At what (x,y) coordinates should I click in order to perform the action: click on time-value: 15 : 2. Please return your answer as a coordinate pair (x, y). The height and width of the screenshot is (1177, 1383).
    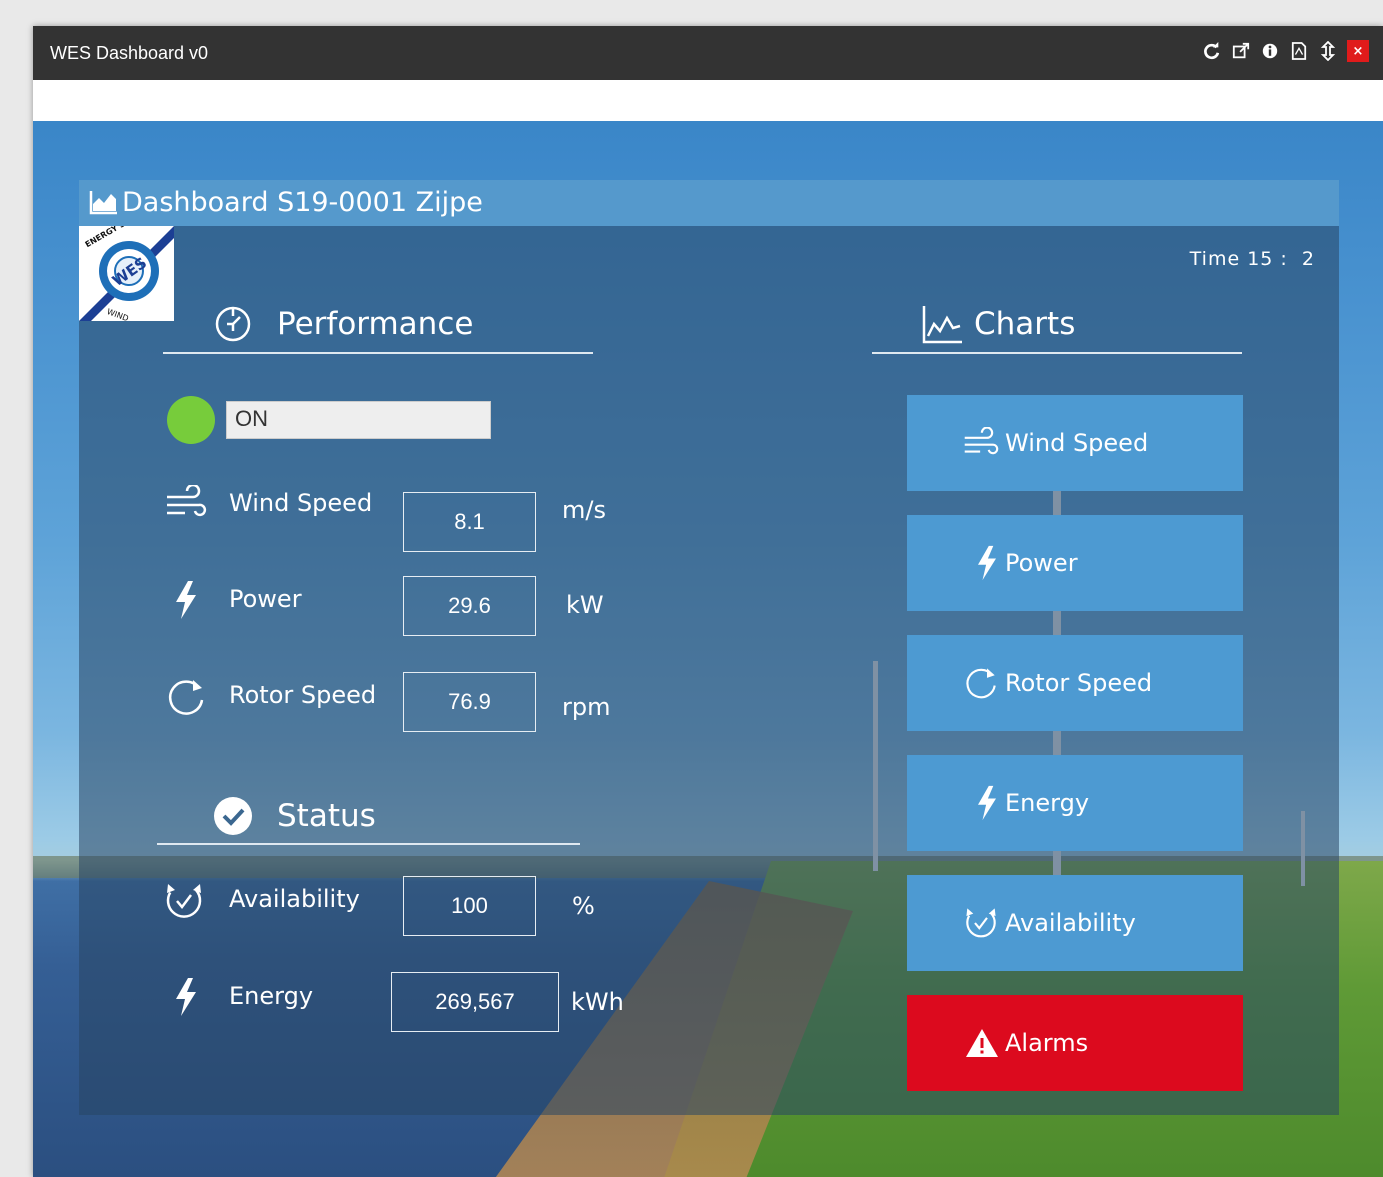
    Looking at the image, I should click on (1281, 259).